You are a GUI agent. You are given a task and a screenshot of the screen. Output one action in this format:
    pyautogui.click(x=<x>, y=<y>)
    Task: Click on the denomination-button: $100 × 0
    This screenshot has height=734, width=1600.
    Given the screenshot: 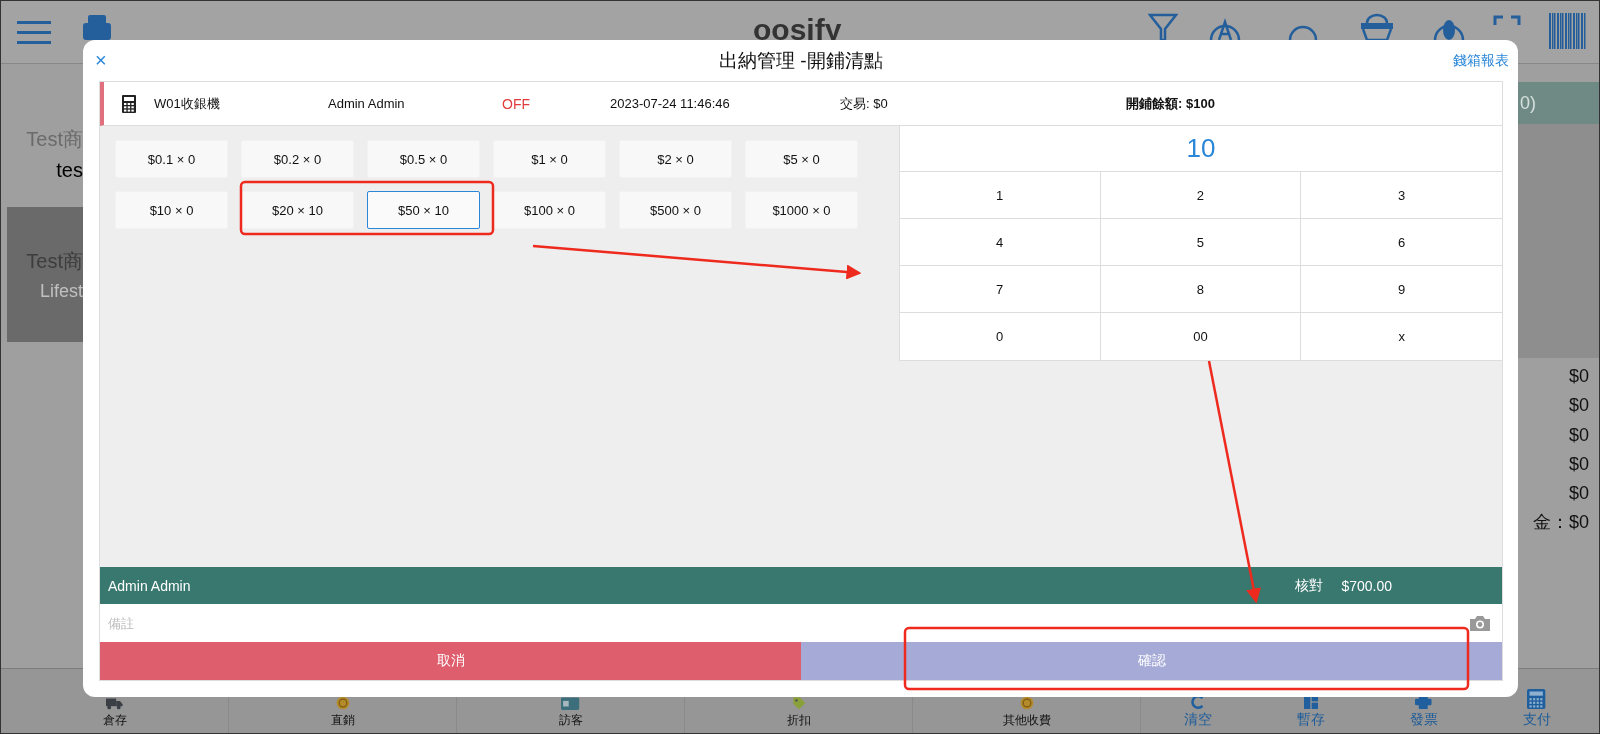 What is the action you would take?
    pyautogui.click(x=549, y=210)
    